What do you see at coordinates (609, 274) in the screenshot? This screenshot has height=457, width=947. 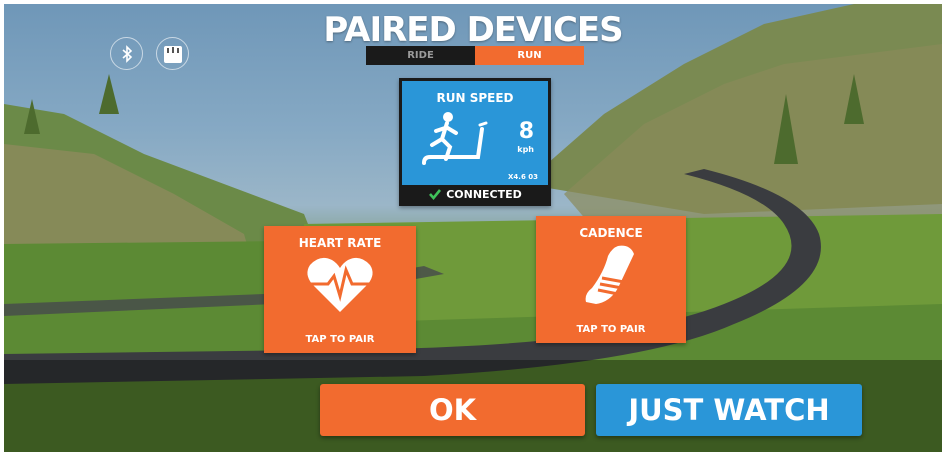 I see `shoe-icon` at bounding box center [609, 274].